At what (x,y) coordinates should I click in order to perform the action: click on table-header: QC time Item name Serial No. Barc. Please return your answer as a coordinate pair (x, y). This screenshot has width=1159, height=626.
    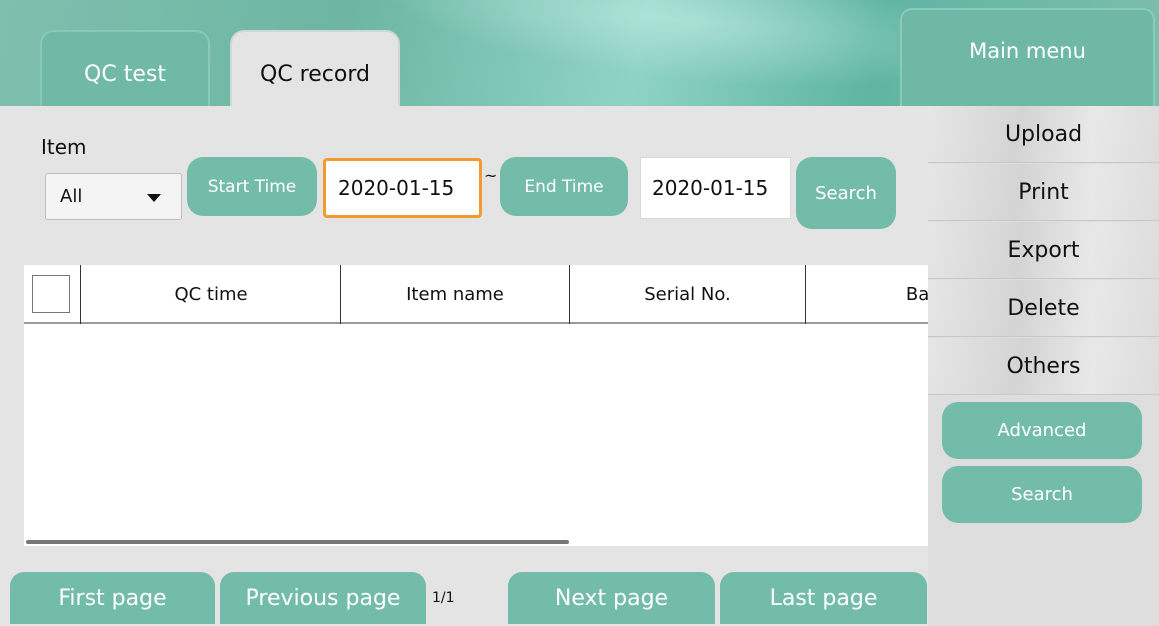
    Looking at the image, I should click on (476, 294).